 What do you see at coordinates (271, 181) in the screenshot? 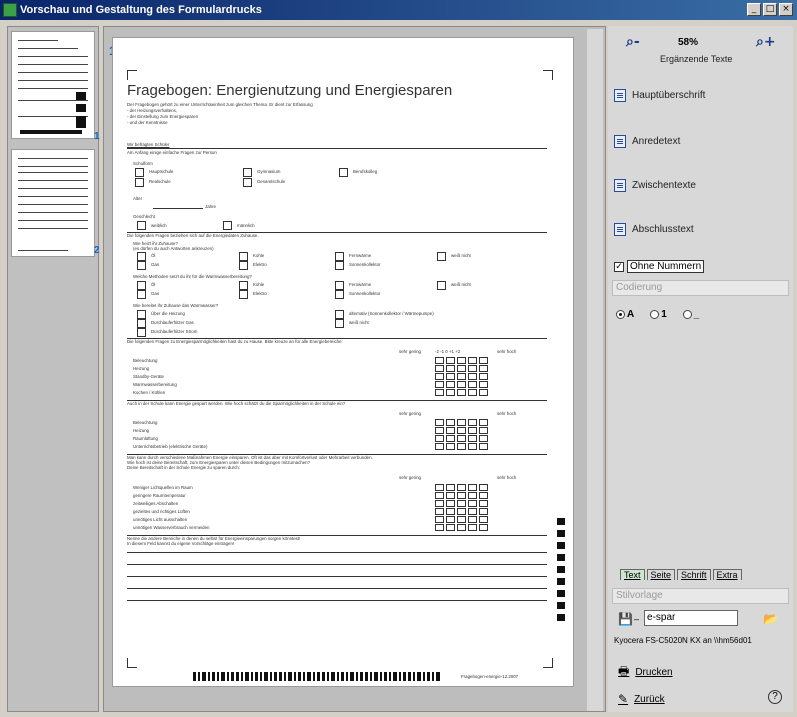
I see `opt-gesamtschule: Gesamtschule` at bounding box center [271, 181].